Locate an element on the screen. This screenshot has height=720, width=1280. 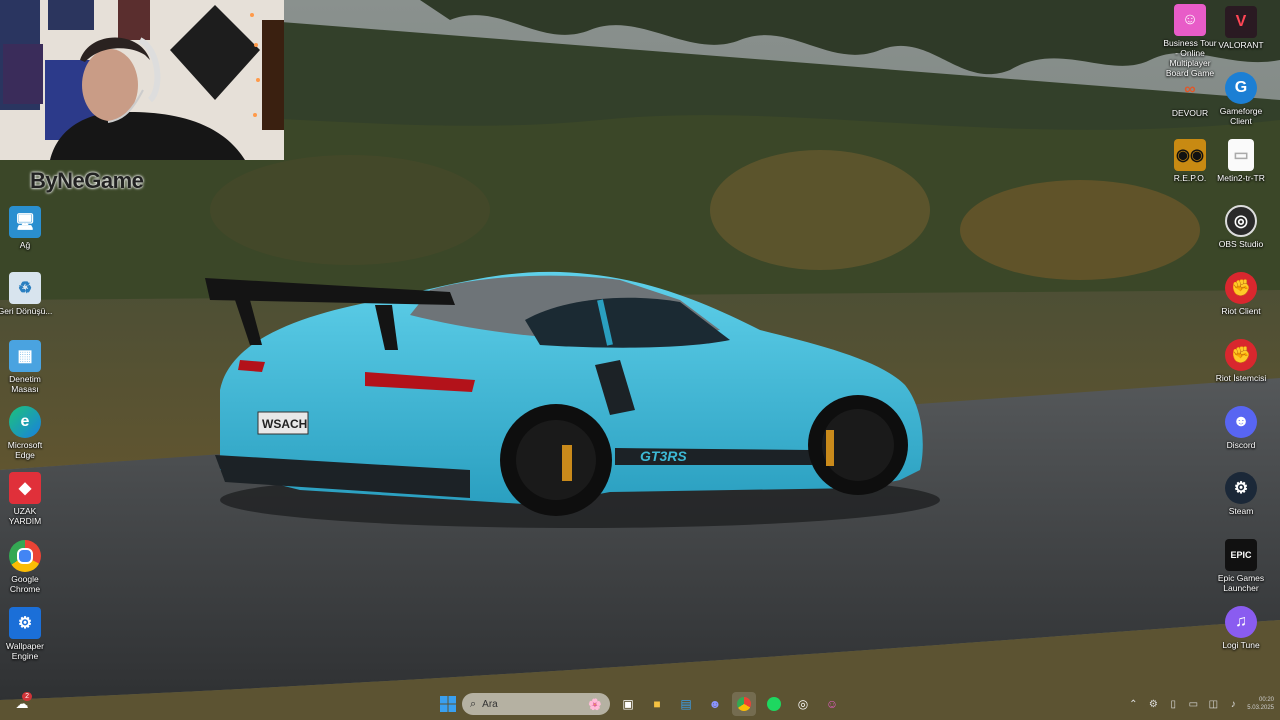
desktop-icon-discord: ☻ Discord is located at coordinates (1241, 428).